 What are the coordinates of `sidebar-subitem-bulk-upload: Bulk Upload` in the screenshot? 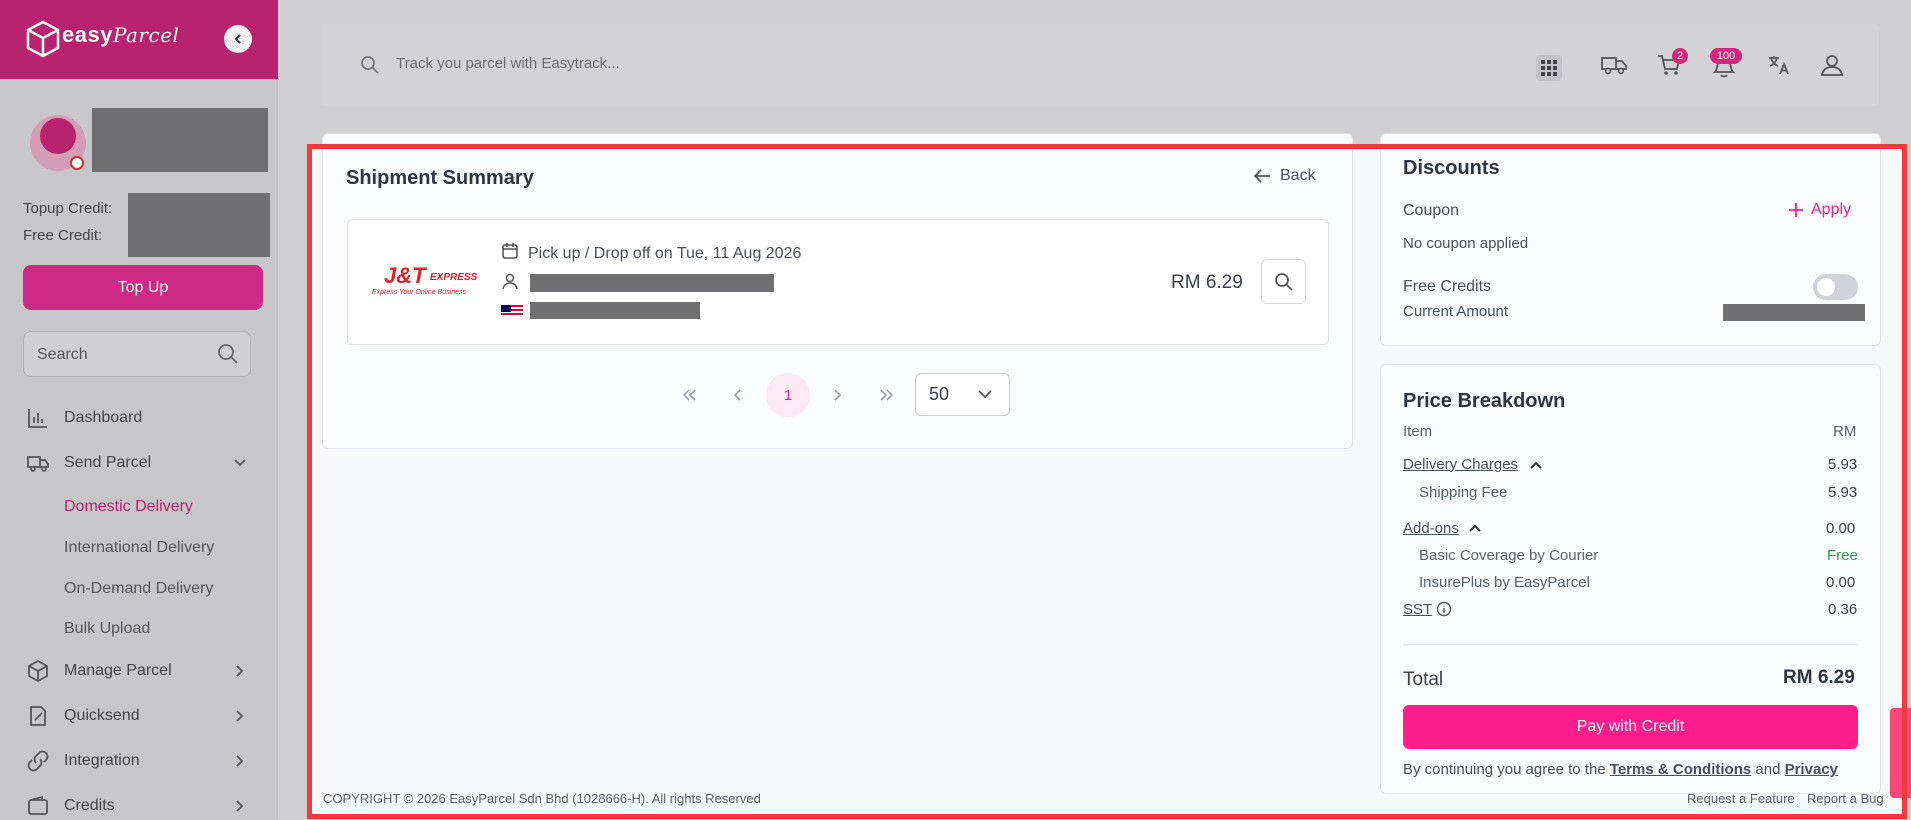 It's located at (107, 629).